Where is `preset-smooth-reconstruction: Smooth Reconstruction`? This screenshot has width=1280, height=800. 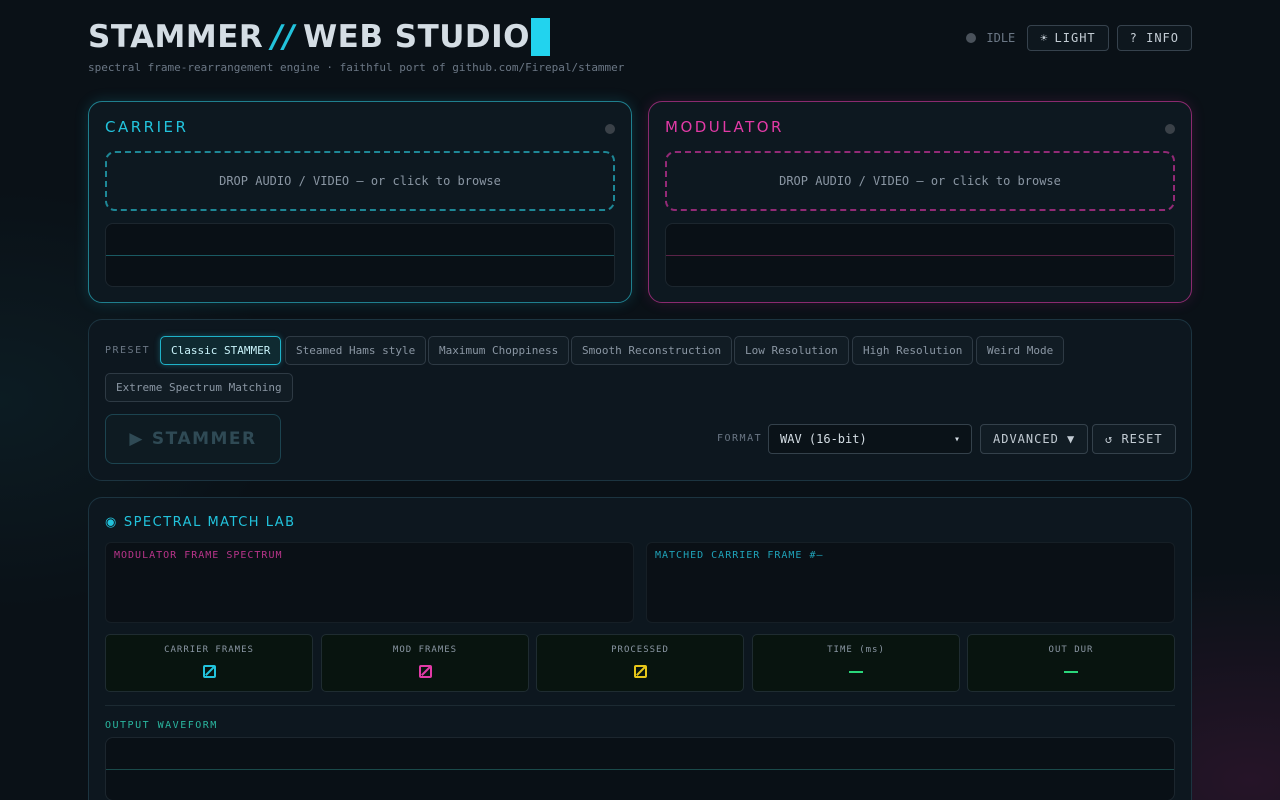
preset-smooth-reconstruction: Smooth Reconstruction is located at coordinates (652, 350).